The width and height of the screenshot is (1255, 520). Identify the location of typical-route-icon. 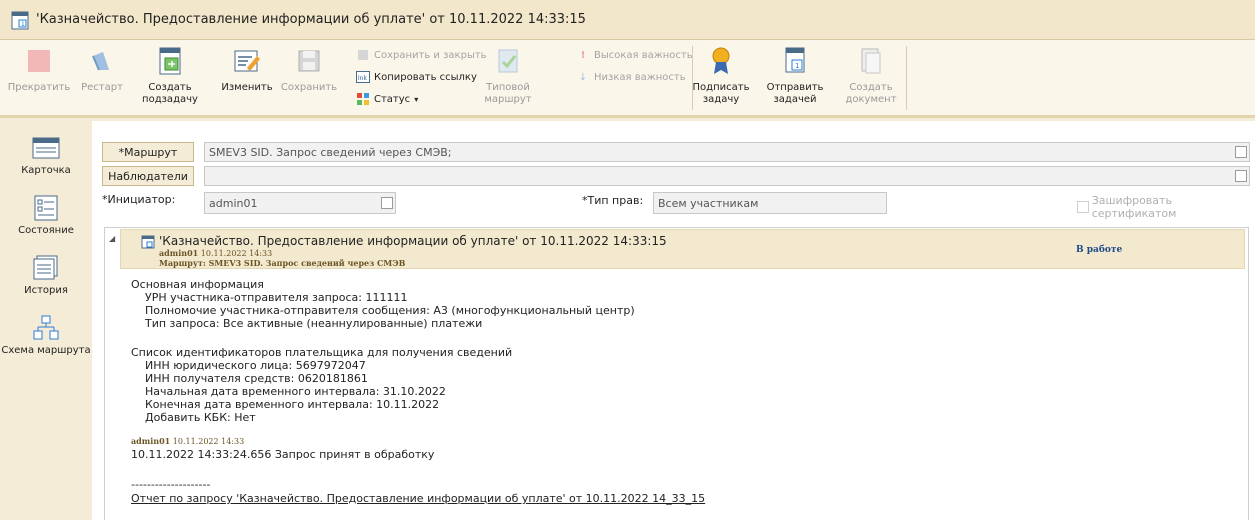
(508, 61).